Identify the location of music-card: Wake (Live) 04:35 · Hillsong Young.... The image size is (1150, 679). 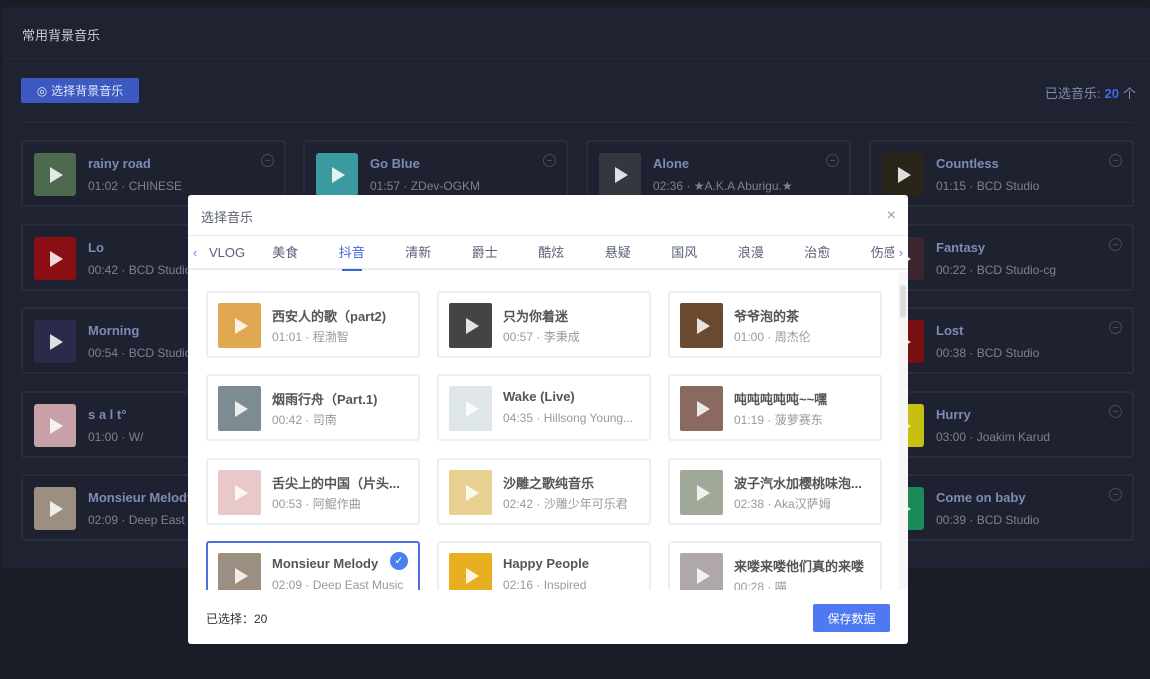
(544, 407).